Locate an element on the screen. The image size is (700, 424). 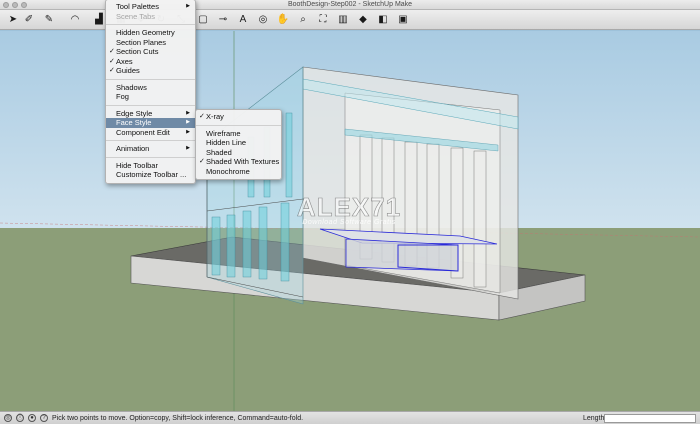
watermark: ALEX71 Download Software Gratis is located at coordinates (349, 210).